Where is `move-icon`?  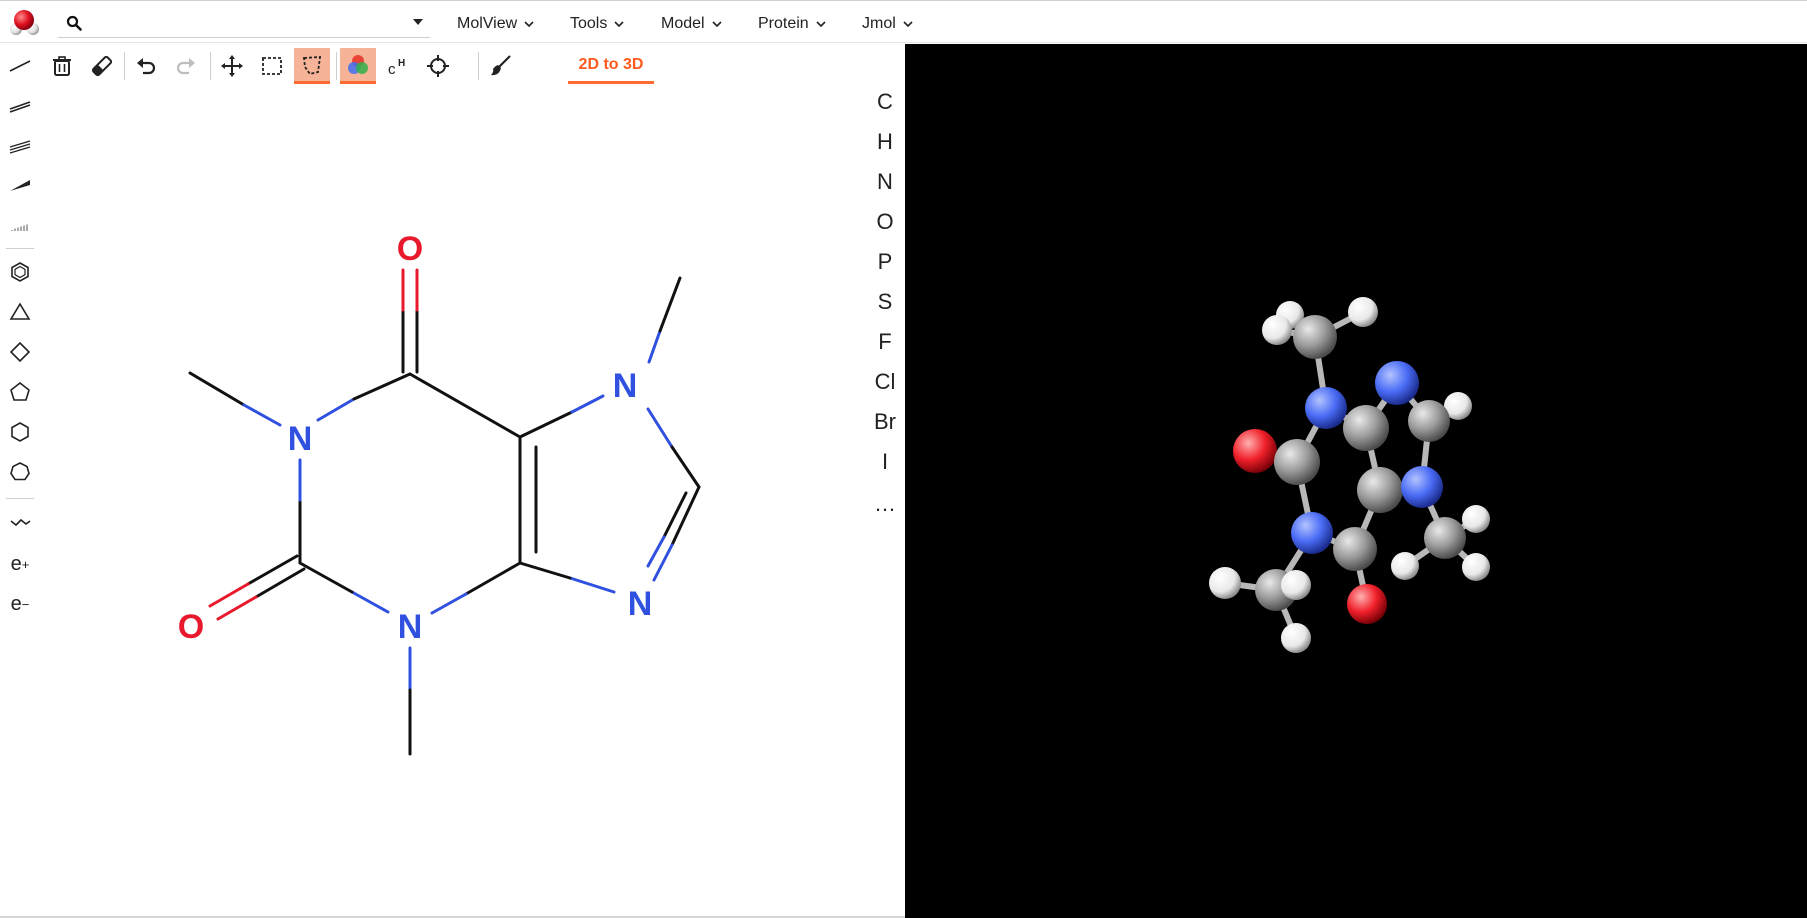
move-icon is located at coordinates (232, 66).